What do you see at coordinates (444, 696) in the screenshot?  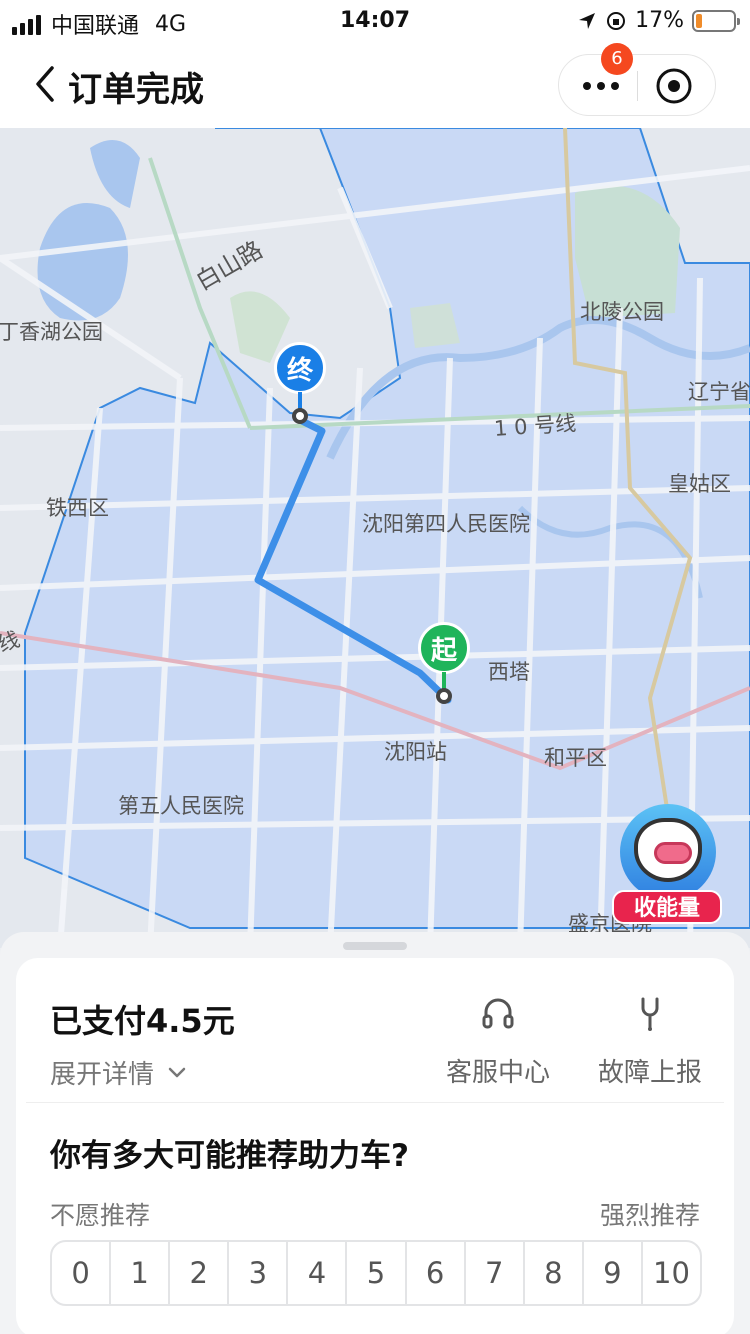 I see `start-marker-dot` at bounding box center [444, 696].